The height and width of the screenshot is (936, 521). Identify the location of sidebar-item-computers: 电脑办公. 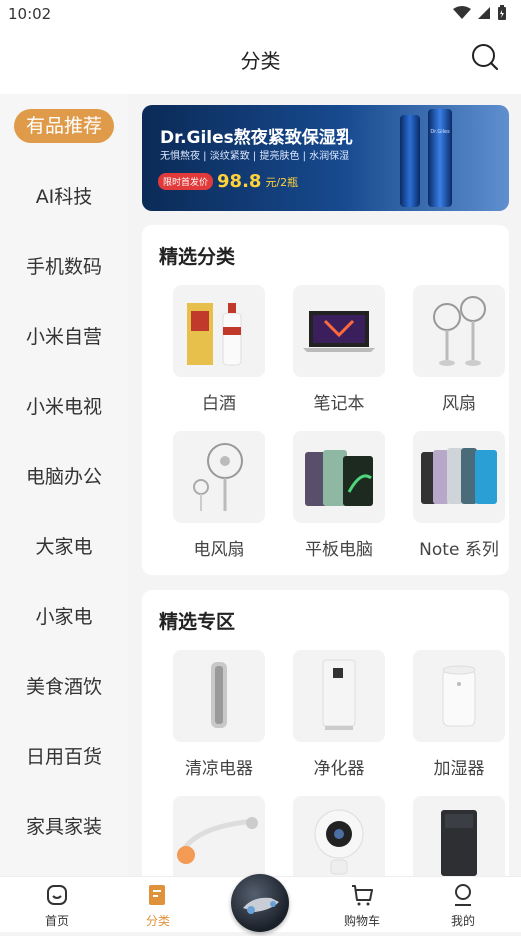
(64, 477).